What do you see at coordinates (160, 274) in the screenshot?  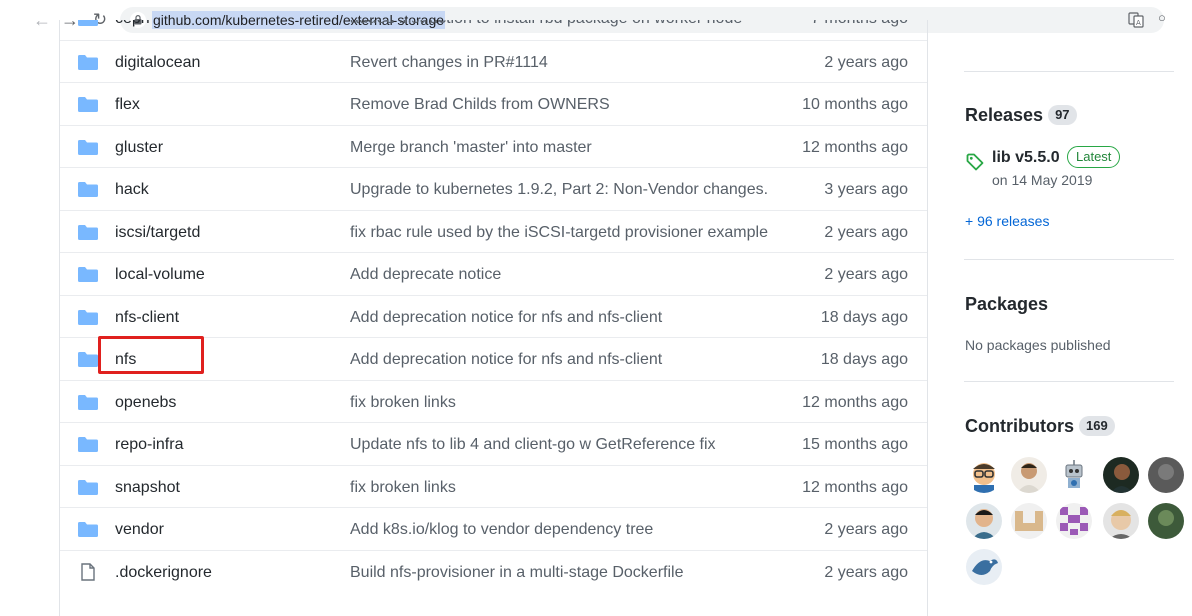 I see `file-name: local-volume` at bounding box center [160, 274].